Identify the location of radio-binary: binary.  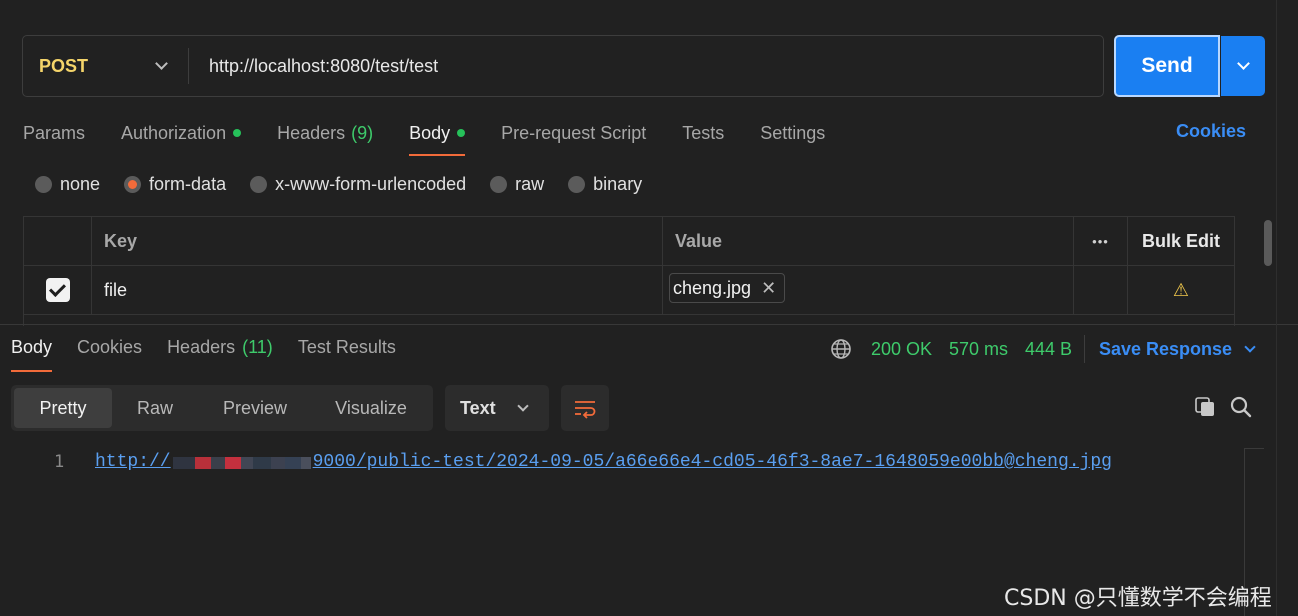
(605, 184).